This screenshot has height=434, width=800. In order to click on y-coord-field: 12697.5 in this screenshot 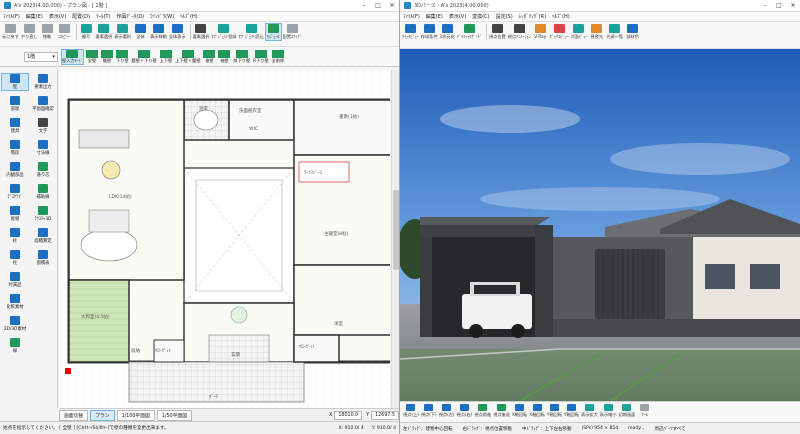, I will do `click(385, 415)`.